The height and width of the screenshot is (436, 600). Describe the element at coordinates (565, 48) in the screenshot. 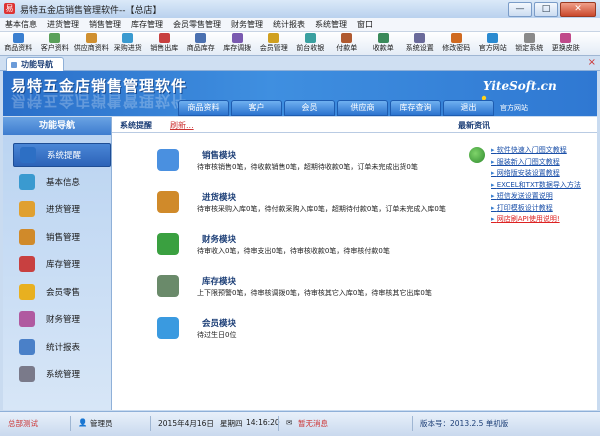

I see `toolbar-label: 更换皮肤` at that location.